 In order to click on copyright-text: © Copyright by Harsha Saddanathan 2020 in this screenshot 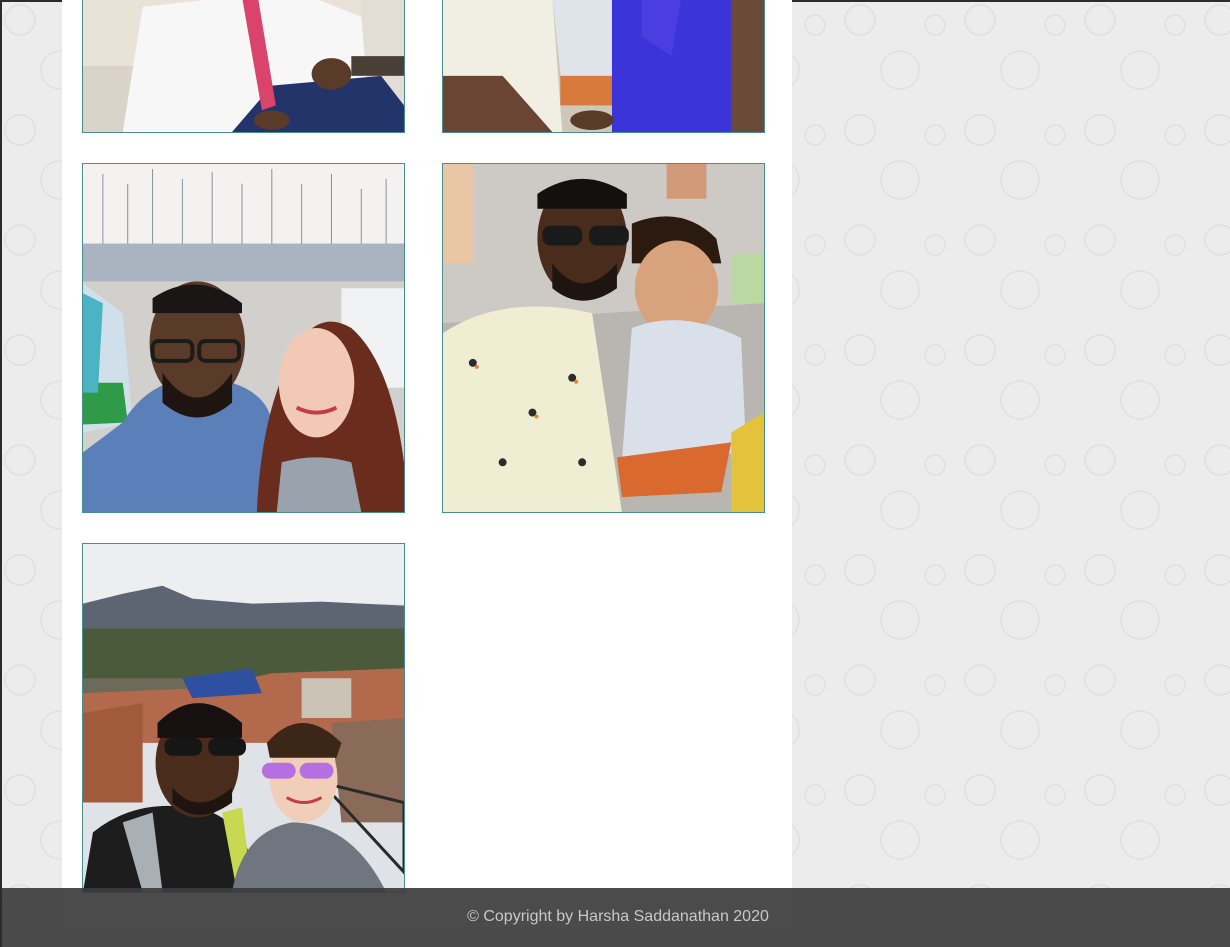, I will do `click(618, 916)`.